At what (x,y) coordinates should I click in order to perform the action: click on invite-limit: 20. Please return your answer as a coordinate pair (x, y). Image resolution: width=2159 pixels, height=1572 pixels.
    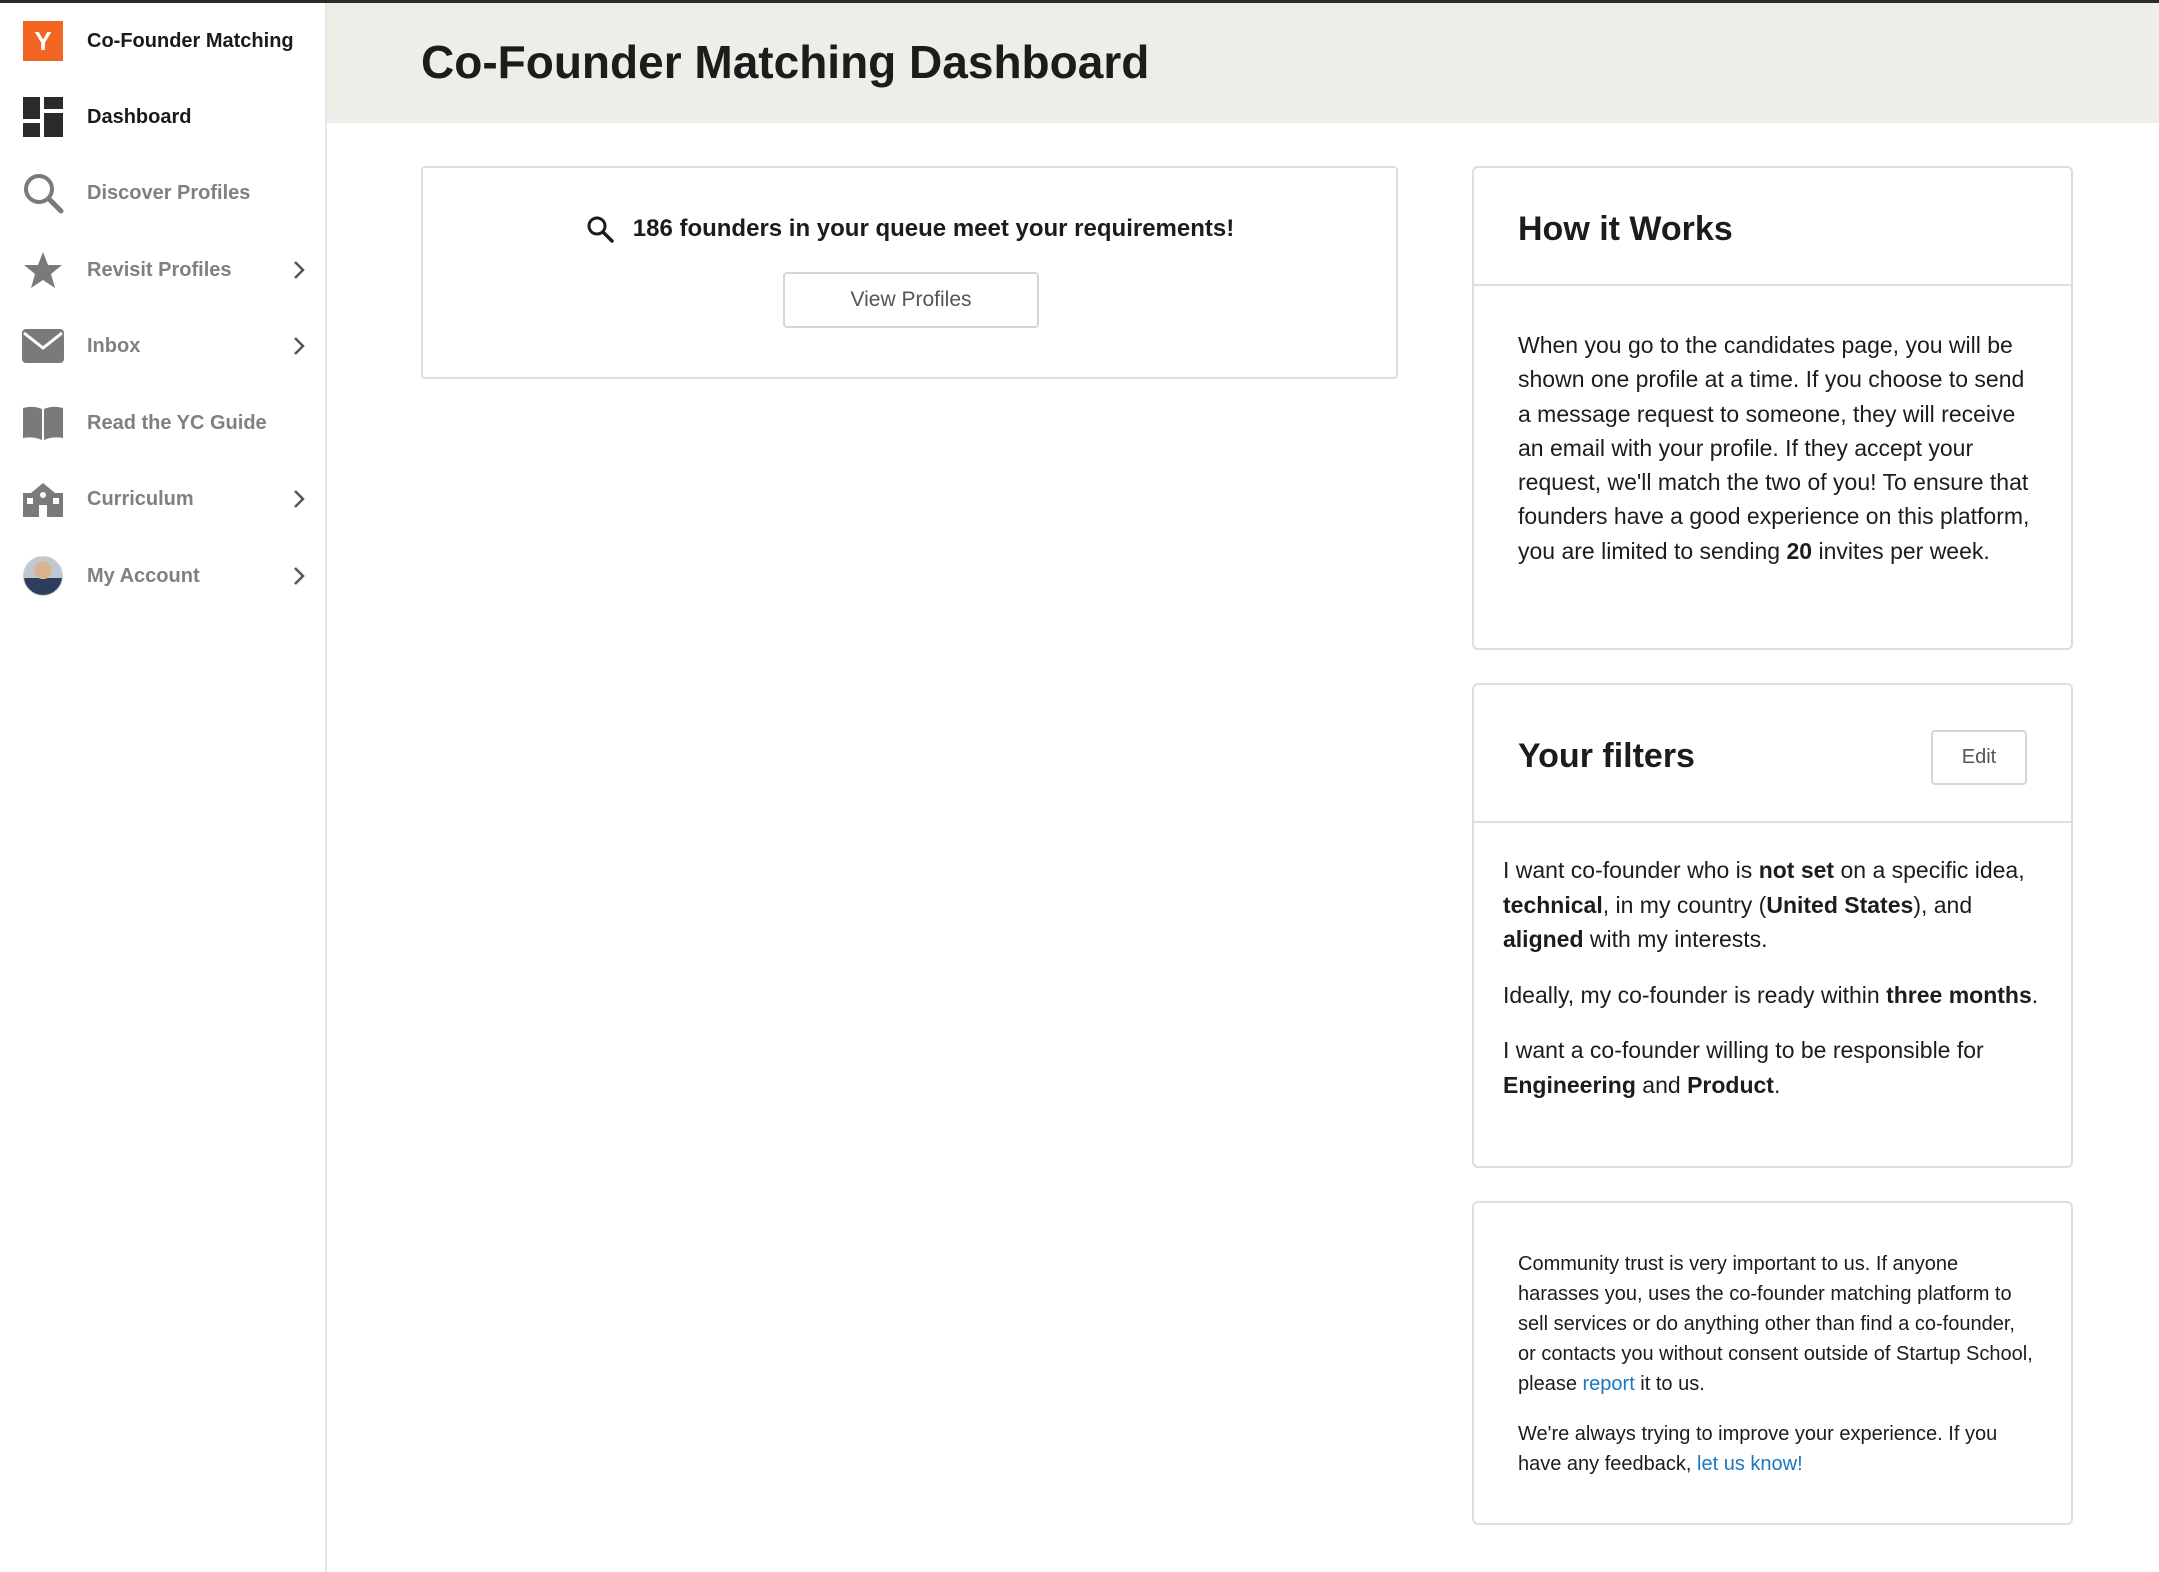
    Looking at the image, I should click on (1799, 550).